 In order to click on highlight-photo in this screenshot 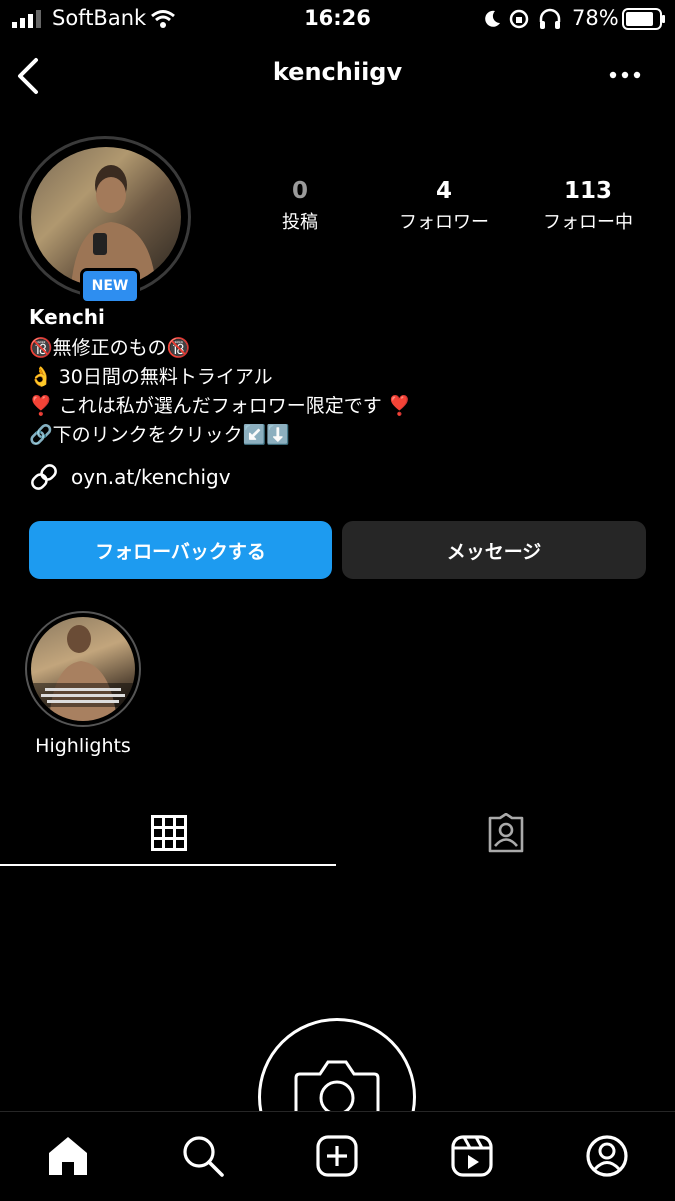, I will do `click(83, 673)`.